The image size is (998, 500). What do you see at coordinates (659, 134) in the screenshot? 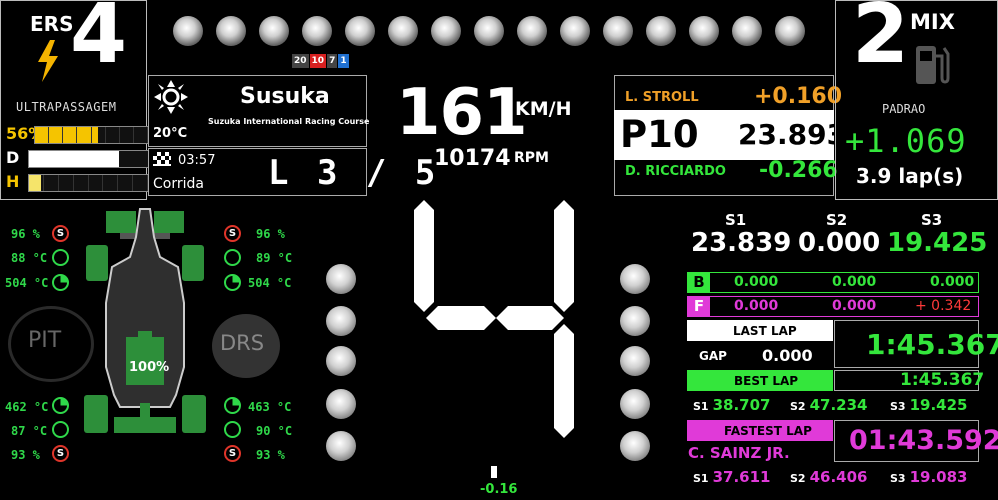
I see `race-position: P10` at bounding box center [659, 134].